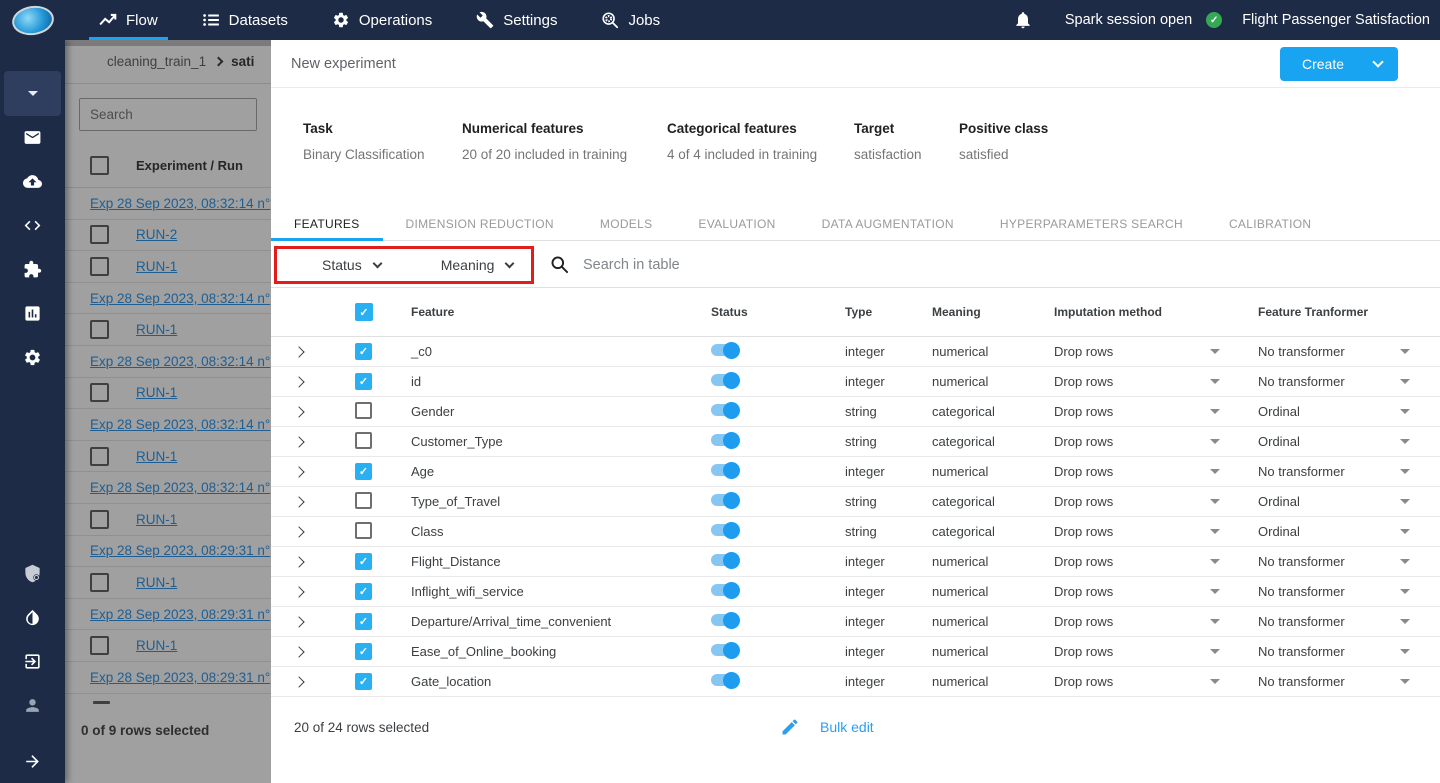 This screenshot has height=783, width=1440. What do you see at coordinates (32, 20) in the screenshot?
I see `app-logo` at bounding box center [32, 20].